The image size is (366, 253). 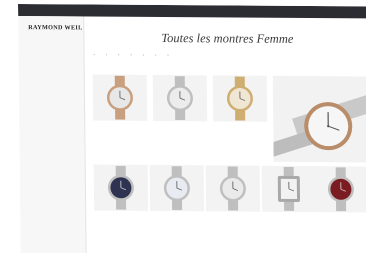 I want to click on featured-product-banner, so click(x=319, y=119).